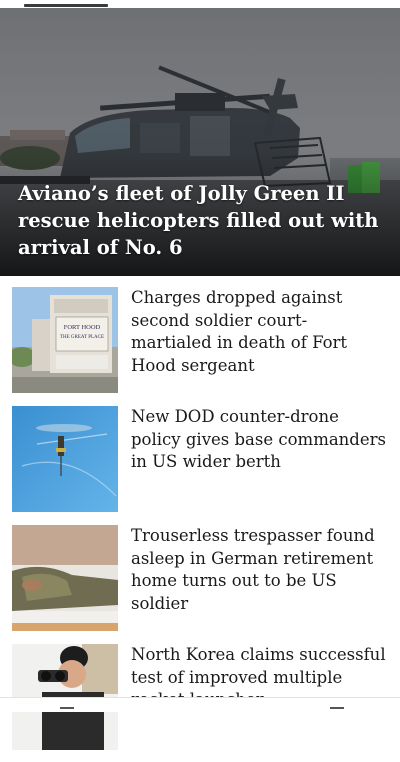 The width and height of the screenshot is (400, 762). Describe the element at coordinates (200, 4) in the screenshot. I see `top-strip` at that location.